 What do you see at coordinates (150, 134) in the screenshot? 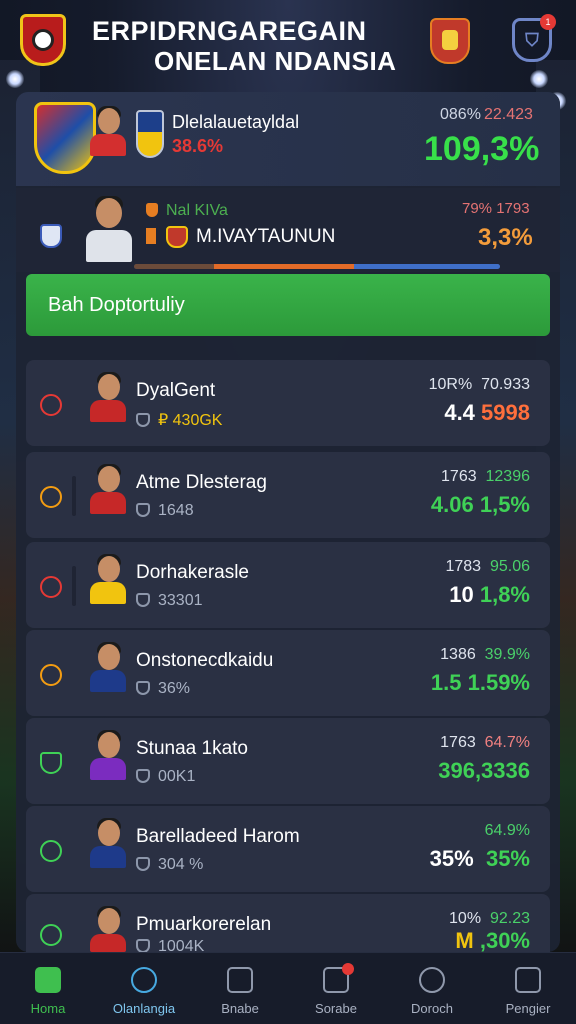
I see `team-shield-icon` at bounding box center [150, 134].